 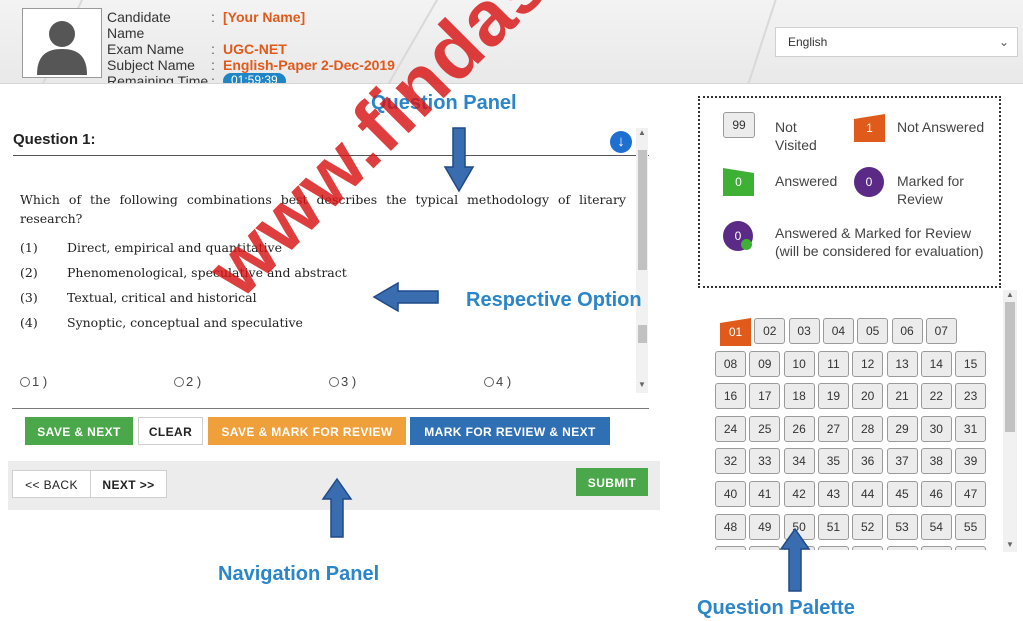 I want to click on back-button: << BACK, so click(x=51, y=484).